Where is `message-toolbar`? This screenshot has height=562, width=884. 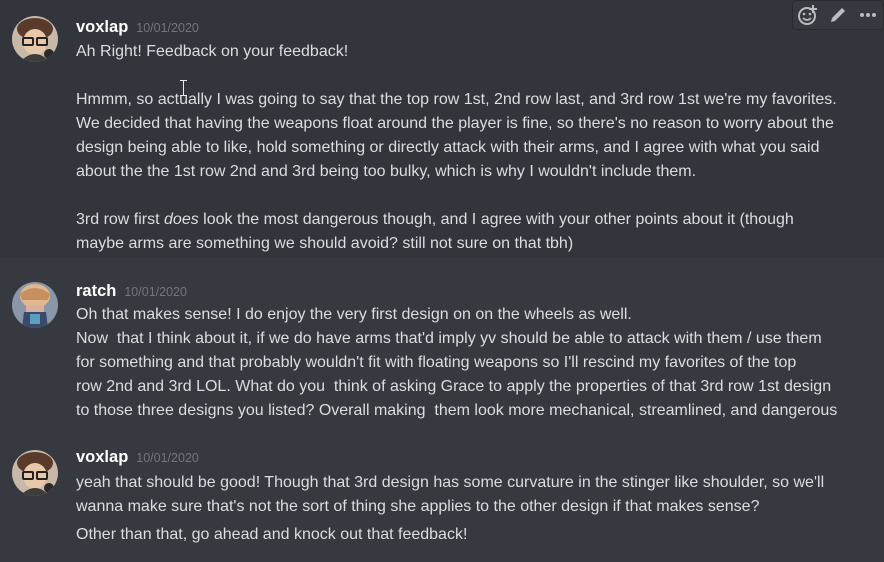 message-toolbar is located at coordinates (838, 15).